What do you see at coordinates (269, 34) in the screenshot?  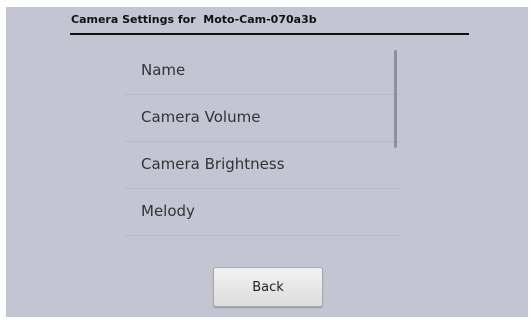 I see `title-underline` at bounding box center [269, 34].